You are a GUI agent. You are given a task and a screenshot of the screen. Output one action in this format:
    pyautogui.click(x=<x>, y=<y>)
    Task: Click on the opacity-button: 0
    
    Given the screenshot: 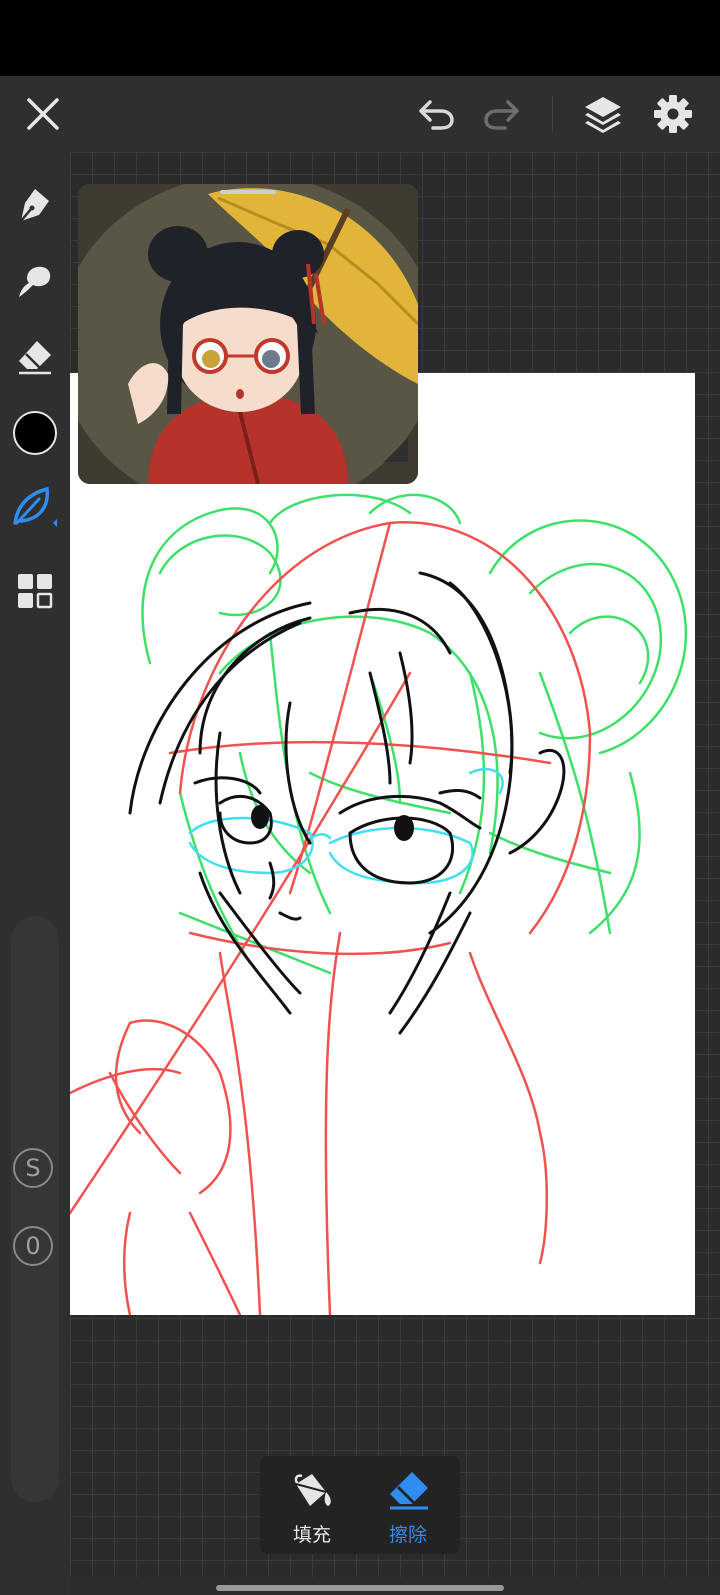 What is the action you would take?
    pyautogui.click(x=33, y=1246)
    